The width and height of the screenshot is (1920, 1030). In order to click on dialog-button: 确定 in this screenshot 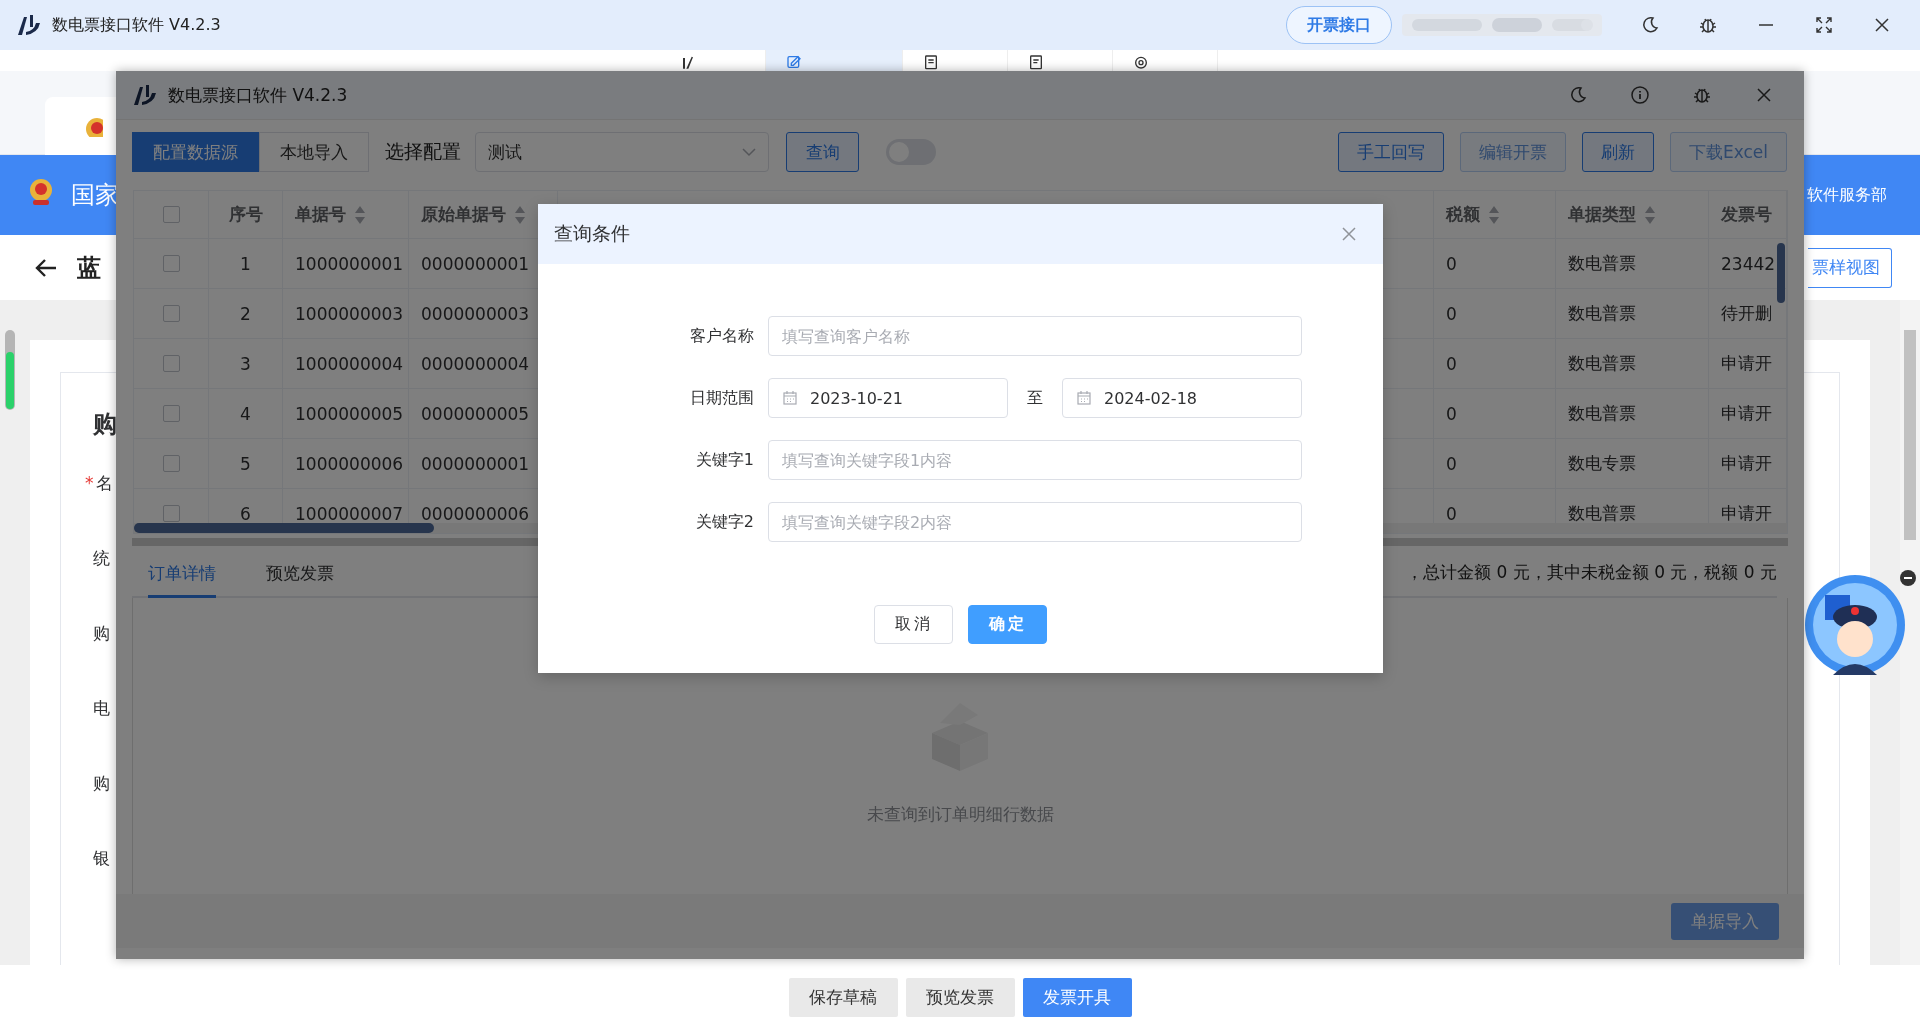, I will do `click(1007, 624)`.